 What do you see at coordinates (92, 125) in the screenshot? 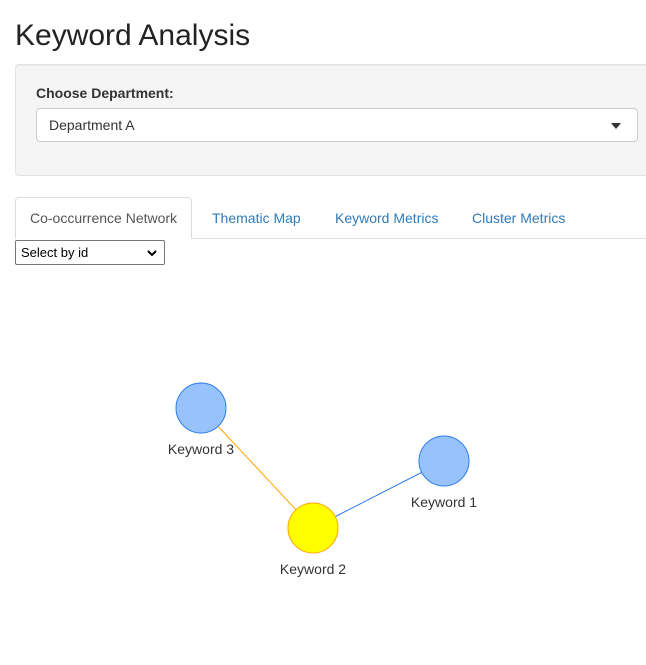
I see `department-select-value: Department A` at bounding box center [92, 125].